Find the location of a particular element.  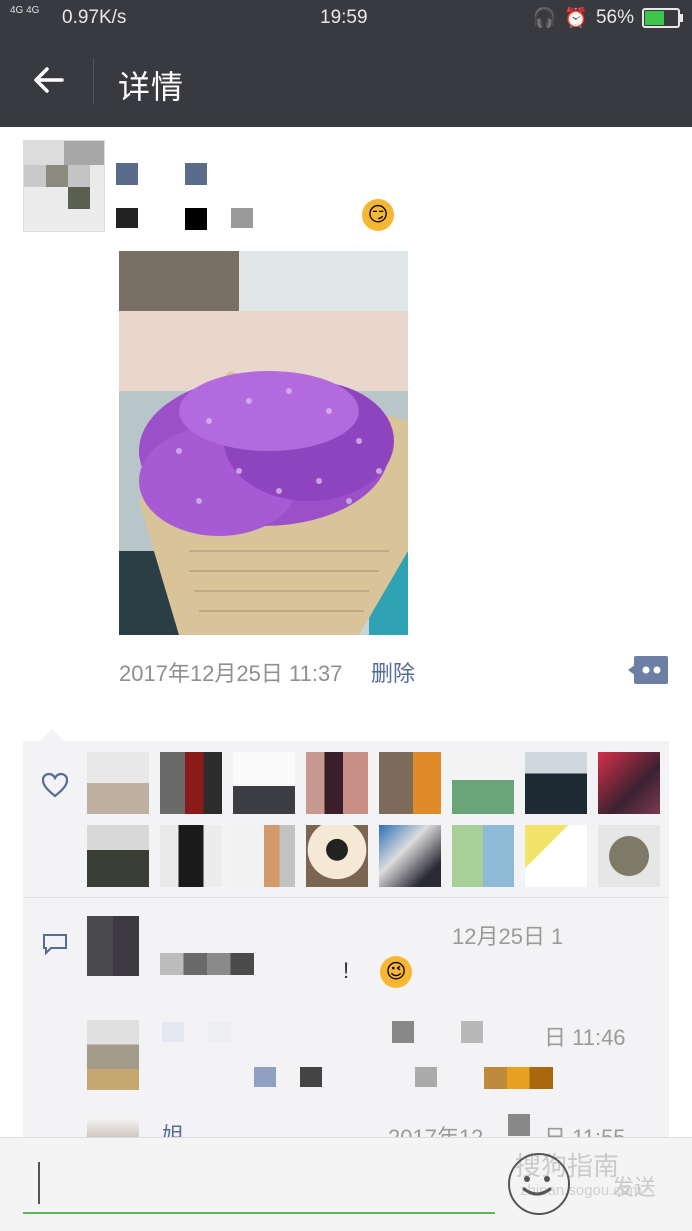

heart-icon is located at coordinates (55, 785).